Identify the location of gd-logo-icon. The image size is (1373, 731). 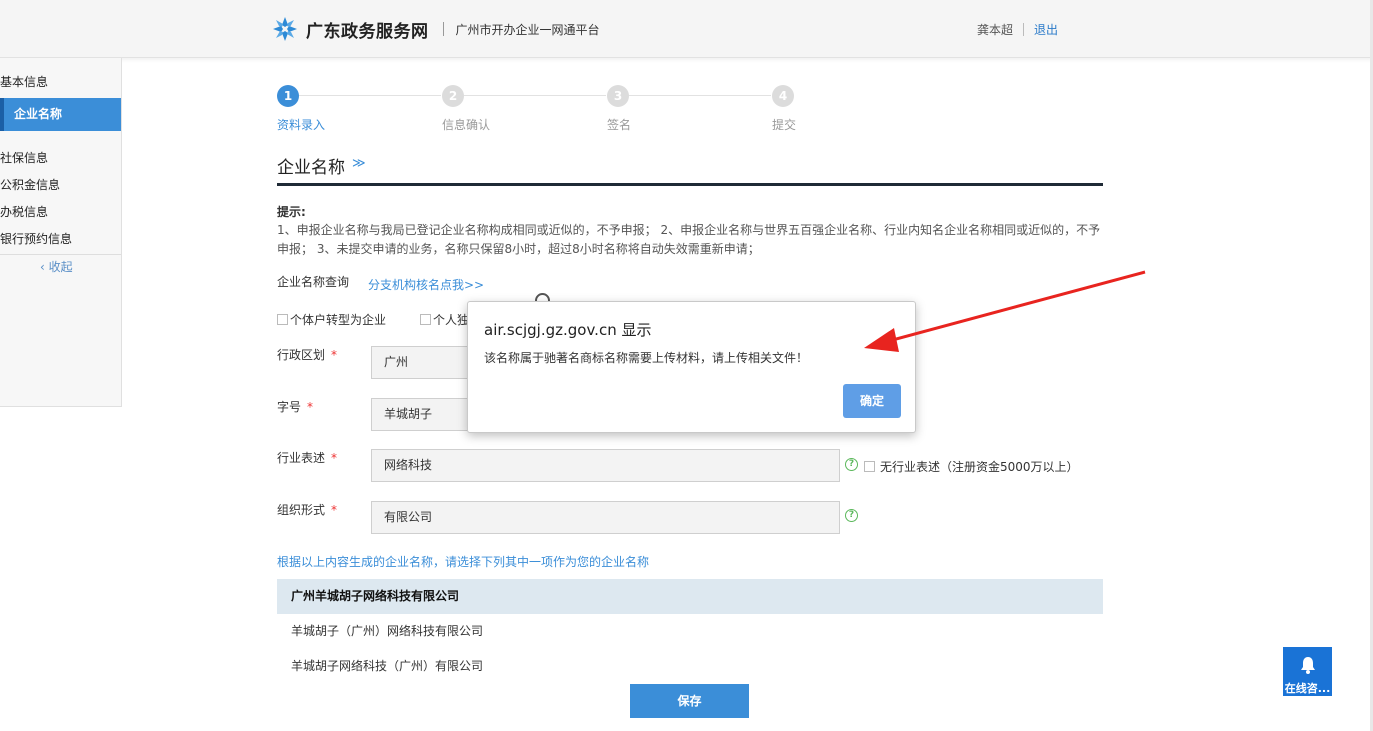
(285, 29).